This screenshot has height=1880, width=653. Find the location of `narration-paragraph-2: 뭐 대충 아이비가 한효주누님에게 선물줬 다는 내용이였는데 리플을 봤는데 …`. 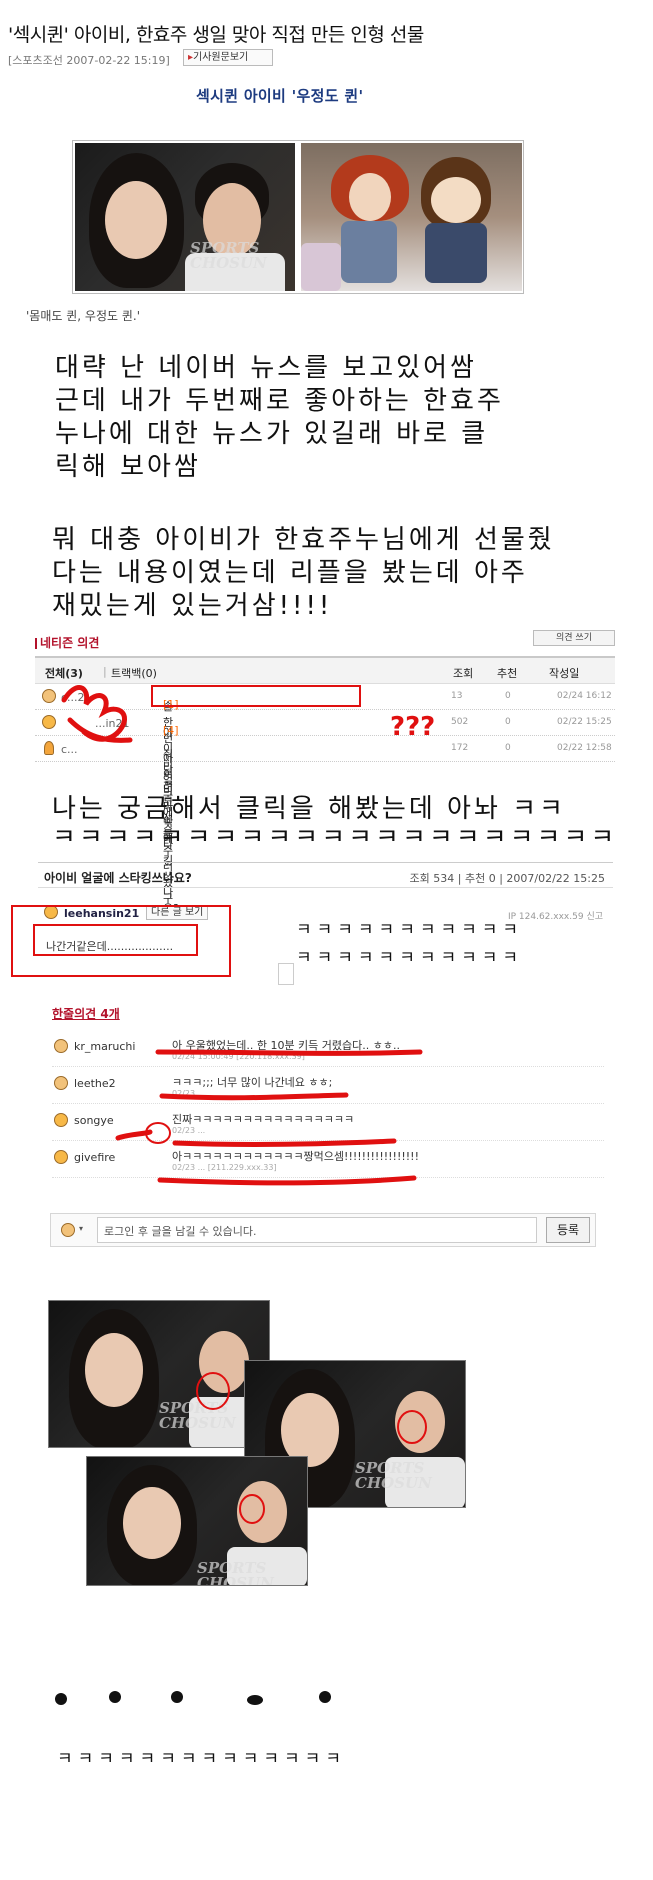

narration-paragraph-2: 뭐 대충 아이비가 한효주누님에게 선물줬 다는 내용이였는데 리플을 봤는데 … is located at coordinates (303, 573).